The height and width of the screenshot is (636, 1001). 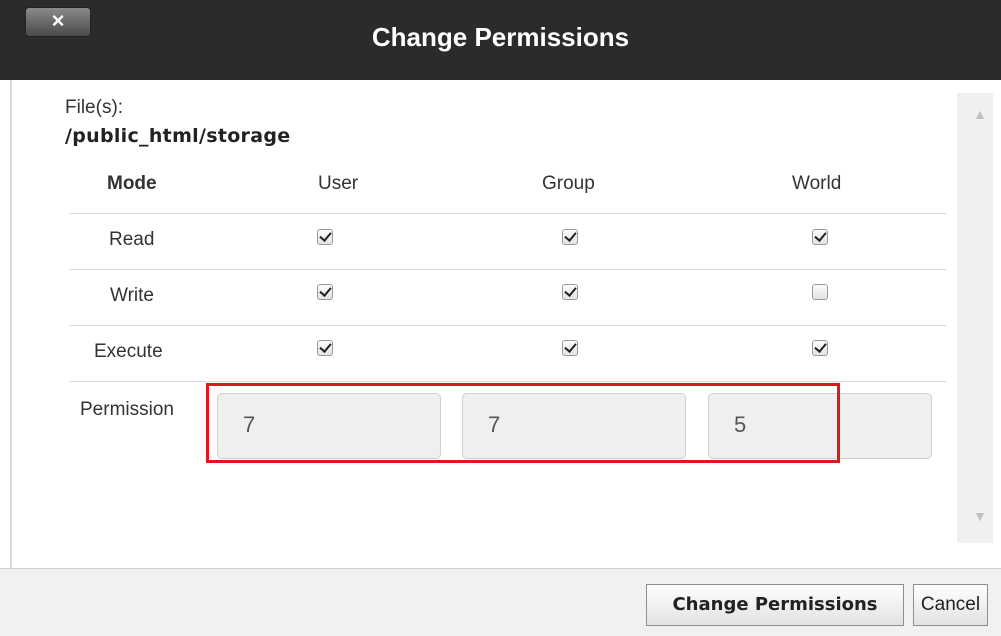 I want to click on permission-label: Permission, so click(x=127, y=409).